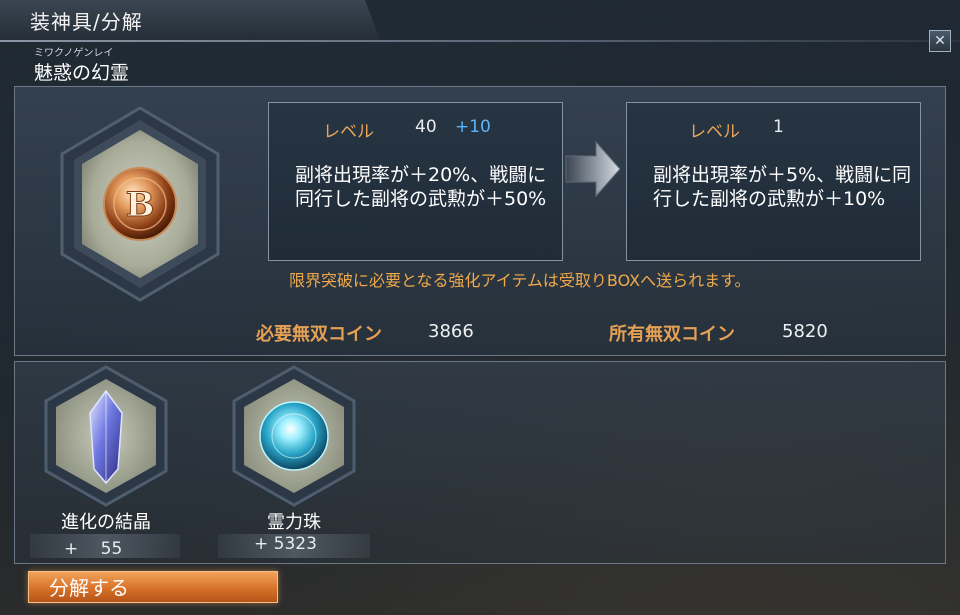 This screenshot has height=615, width=960. I want to click on current-level-plus: +10, so click(473, 127).